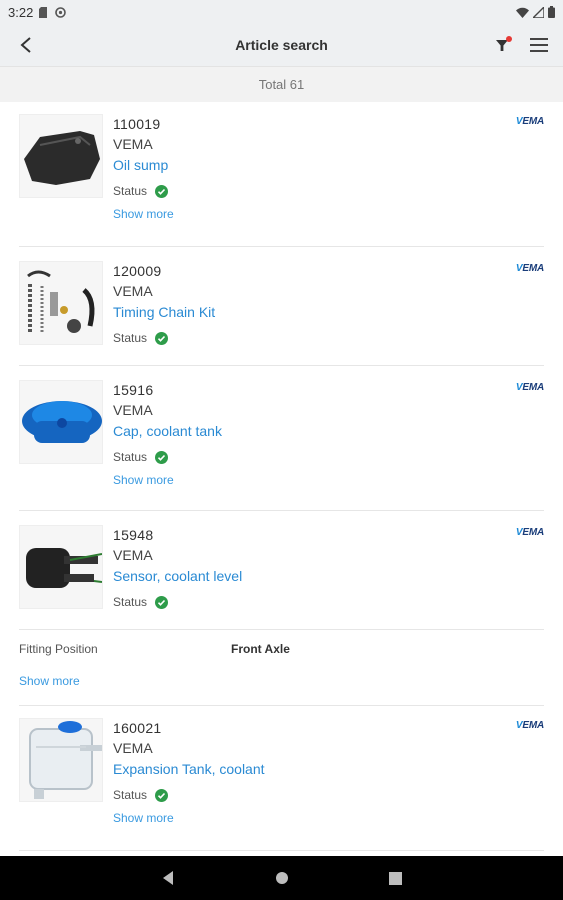 Image resolution: width=563 pixels, height=900 pixels. I want to click on nav-home-icon, so click(282, 878).